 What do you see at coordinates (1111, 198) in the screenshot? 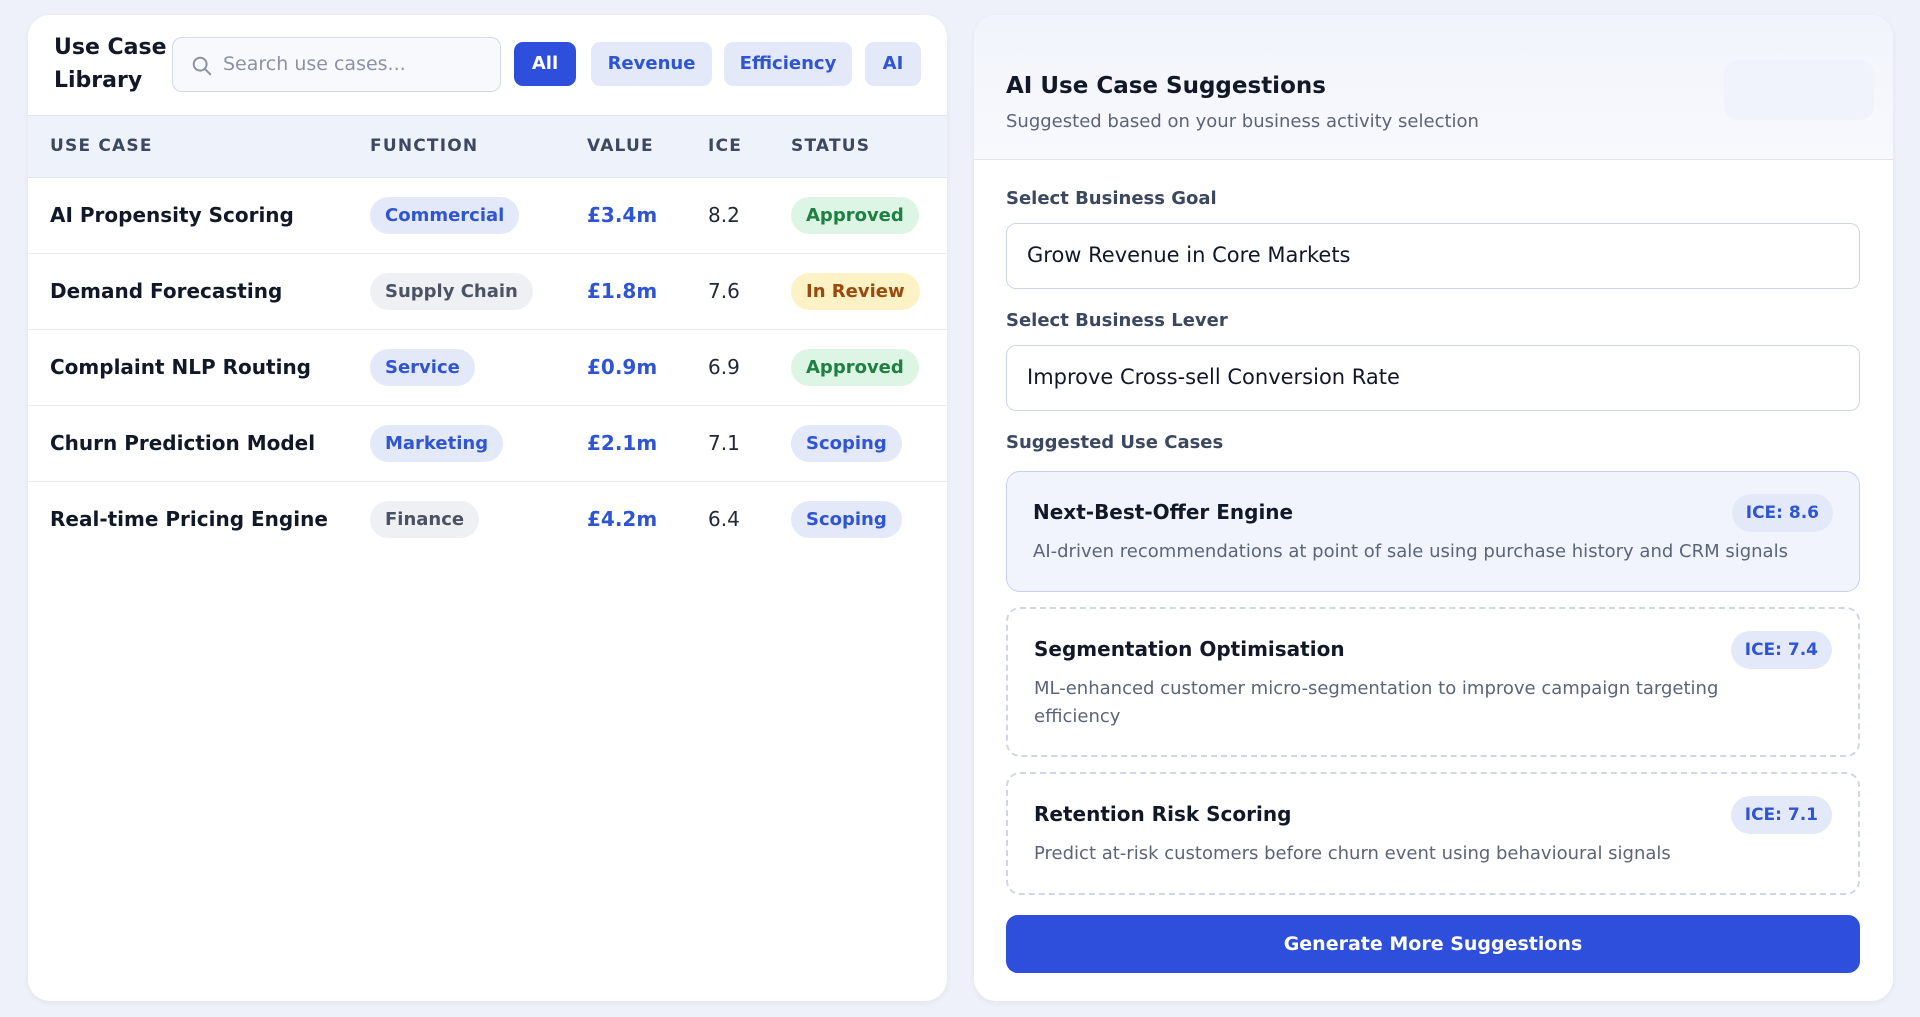
I see `business-goal-label: Select Business Goal` at bounding box center [1111, 198].